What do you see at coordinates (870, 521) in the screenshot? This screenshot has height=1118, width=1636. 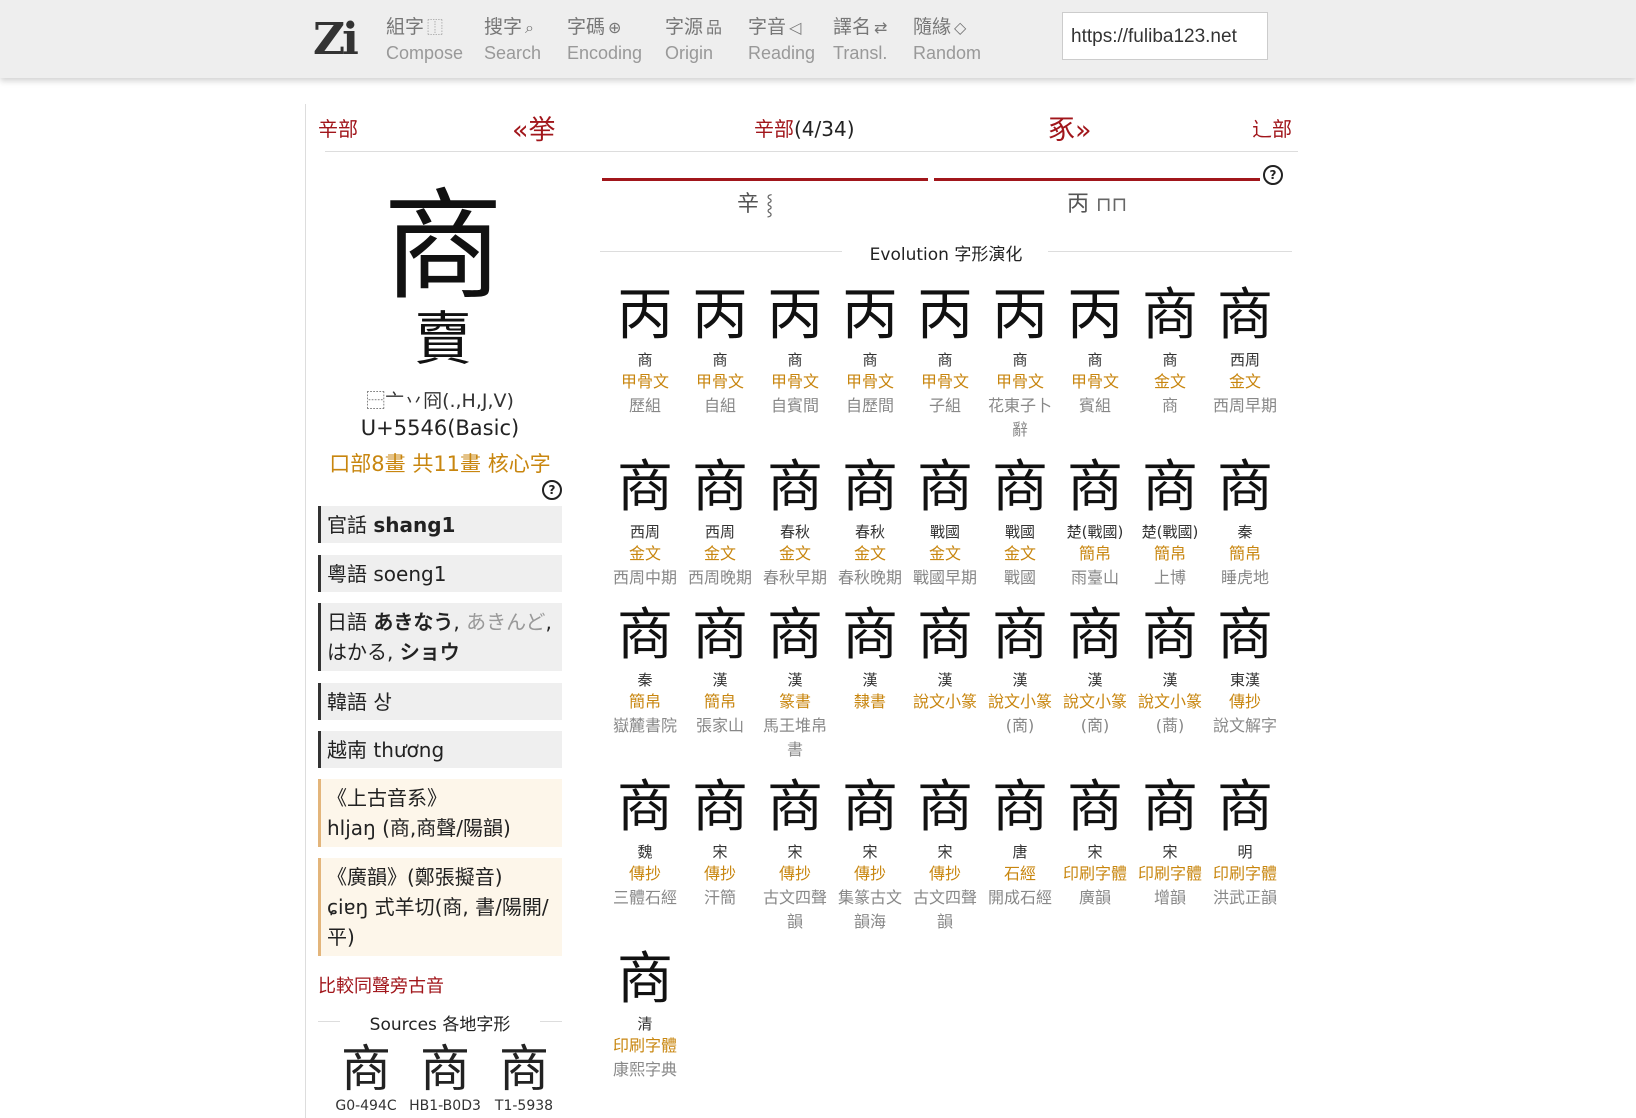 I see `evolution-item: 商春秋 金文 春秋晚期` at bounding box center [870, 521].